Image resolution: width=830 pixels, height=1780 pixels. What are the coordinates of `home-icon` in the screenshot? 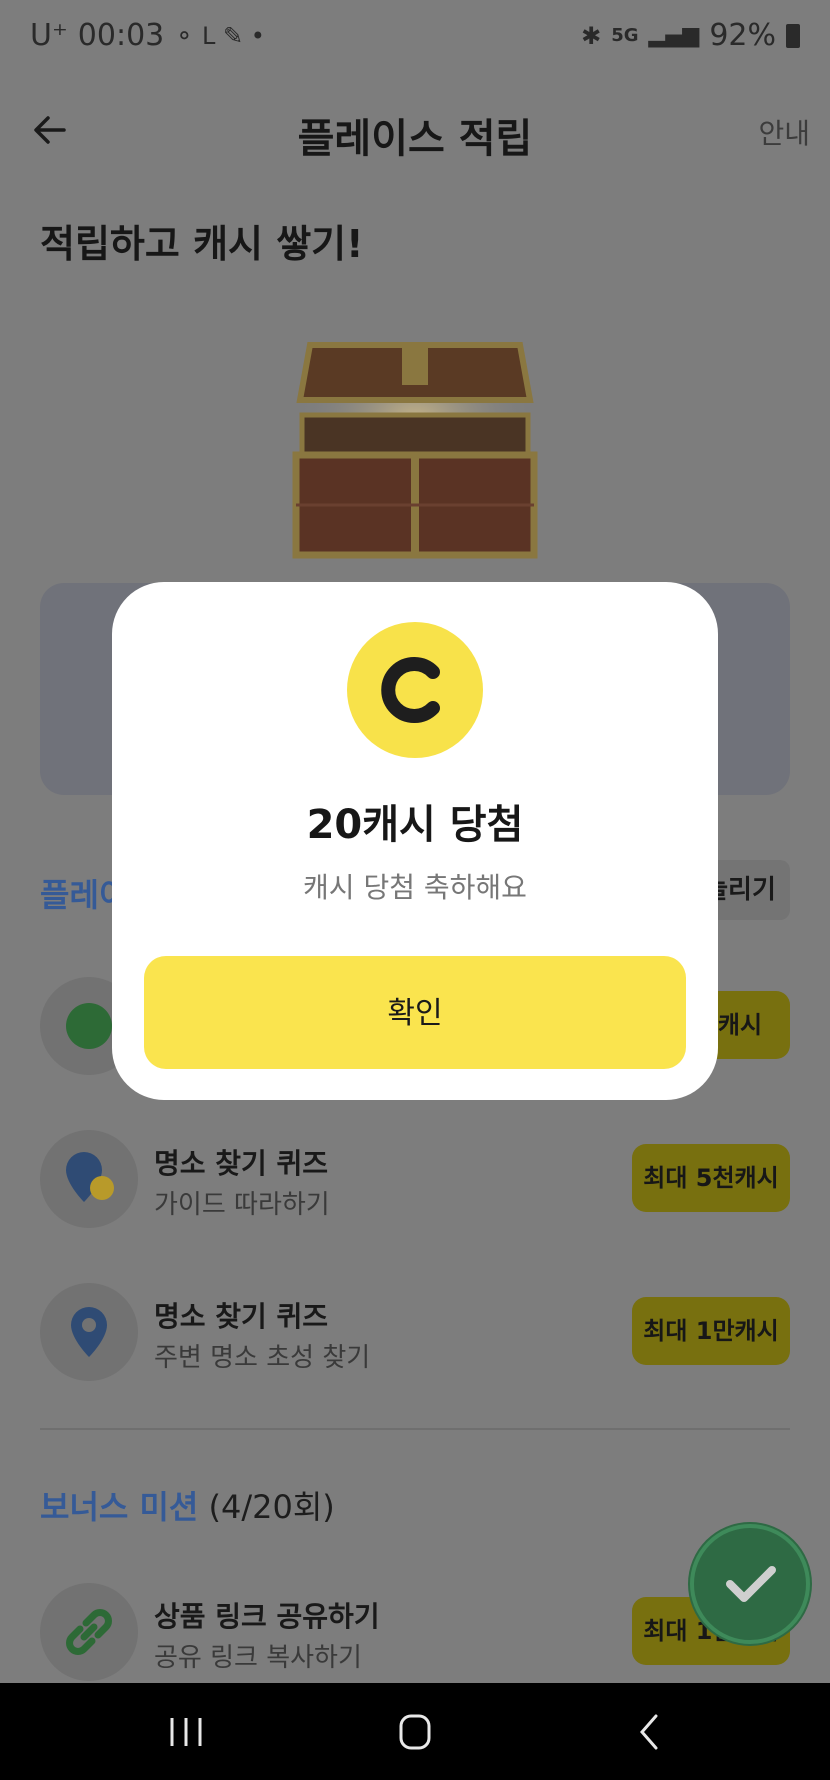 It's located at (415, 1732).